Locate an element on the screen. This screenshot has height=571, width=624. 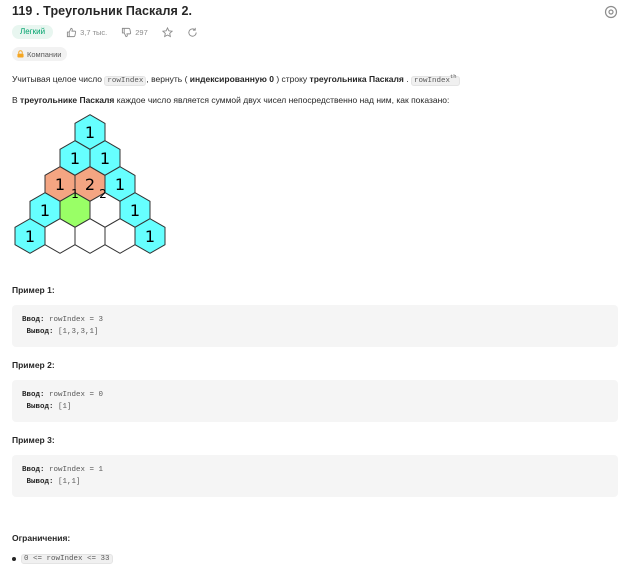
example-2-title: Пример 2: is located at coordinates (33, 365).